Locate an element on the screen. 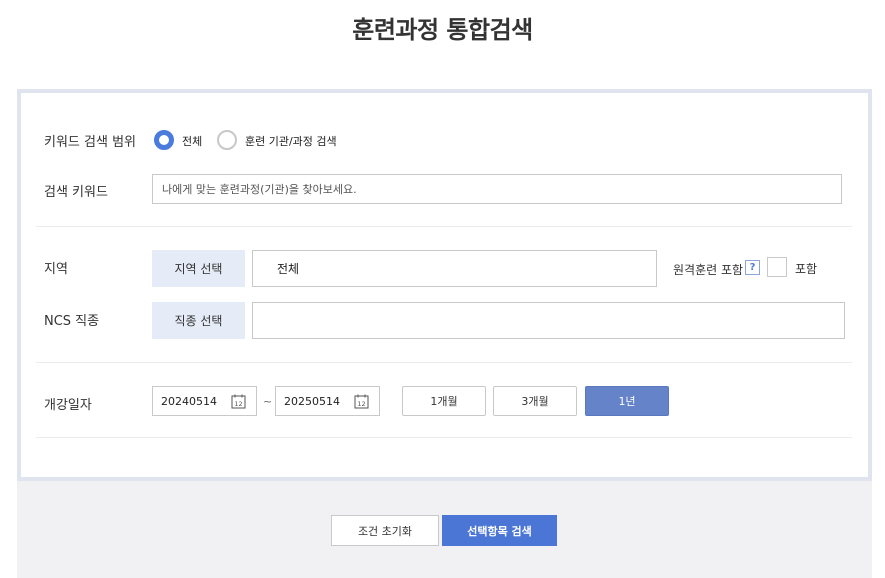 The width and height of the screenshot is (885, 578). keyword-input: 나에게 맞는 훈련과정(기관)을 찾아보세요. is located at coordinates (497, 189).